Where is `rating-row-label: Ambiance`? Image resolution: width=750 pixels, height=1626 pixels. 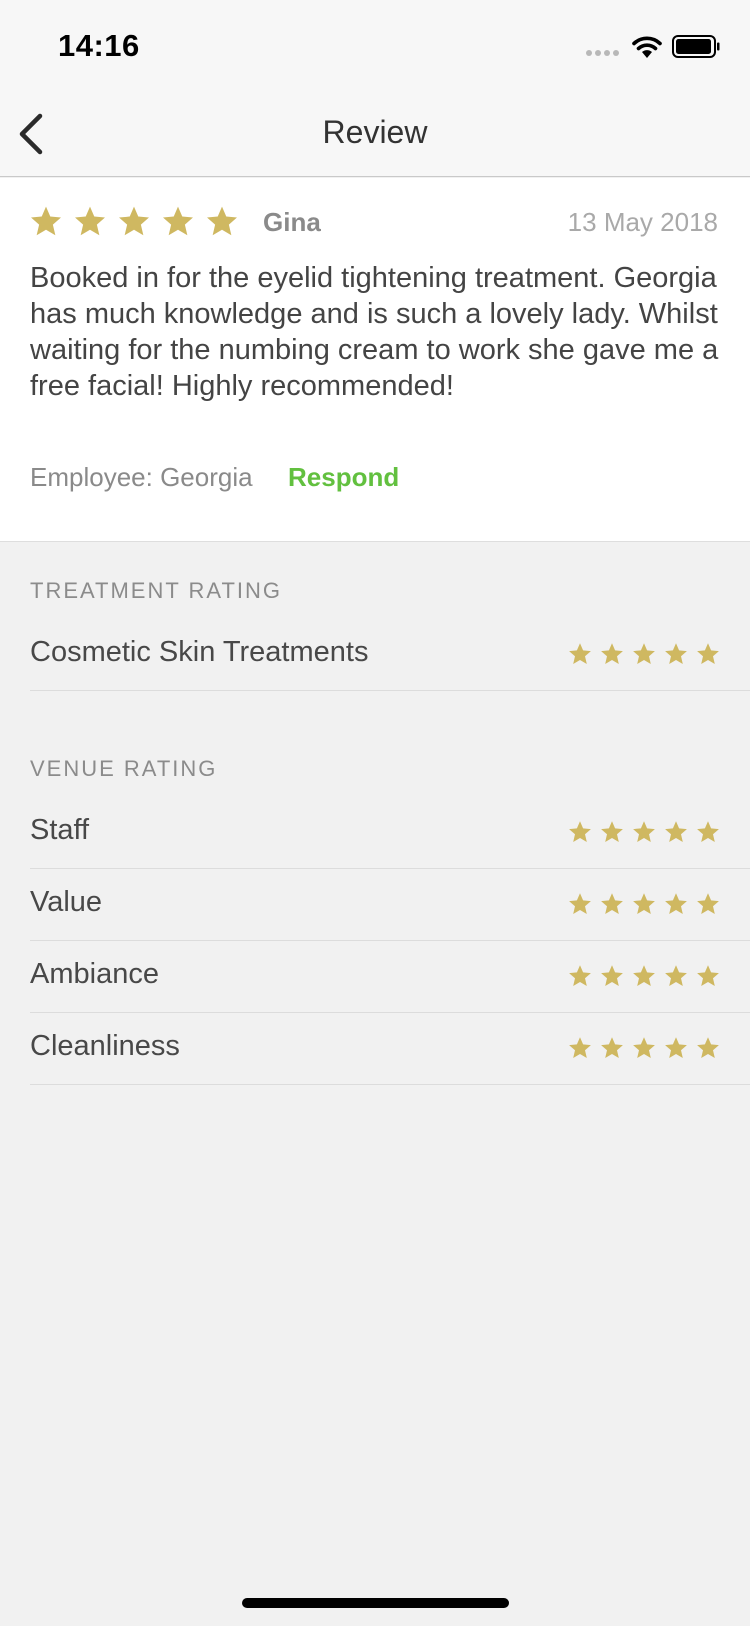 rating-row-label: Ambiance is located at coordinates (94, 974).